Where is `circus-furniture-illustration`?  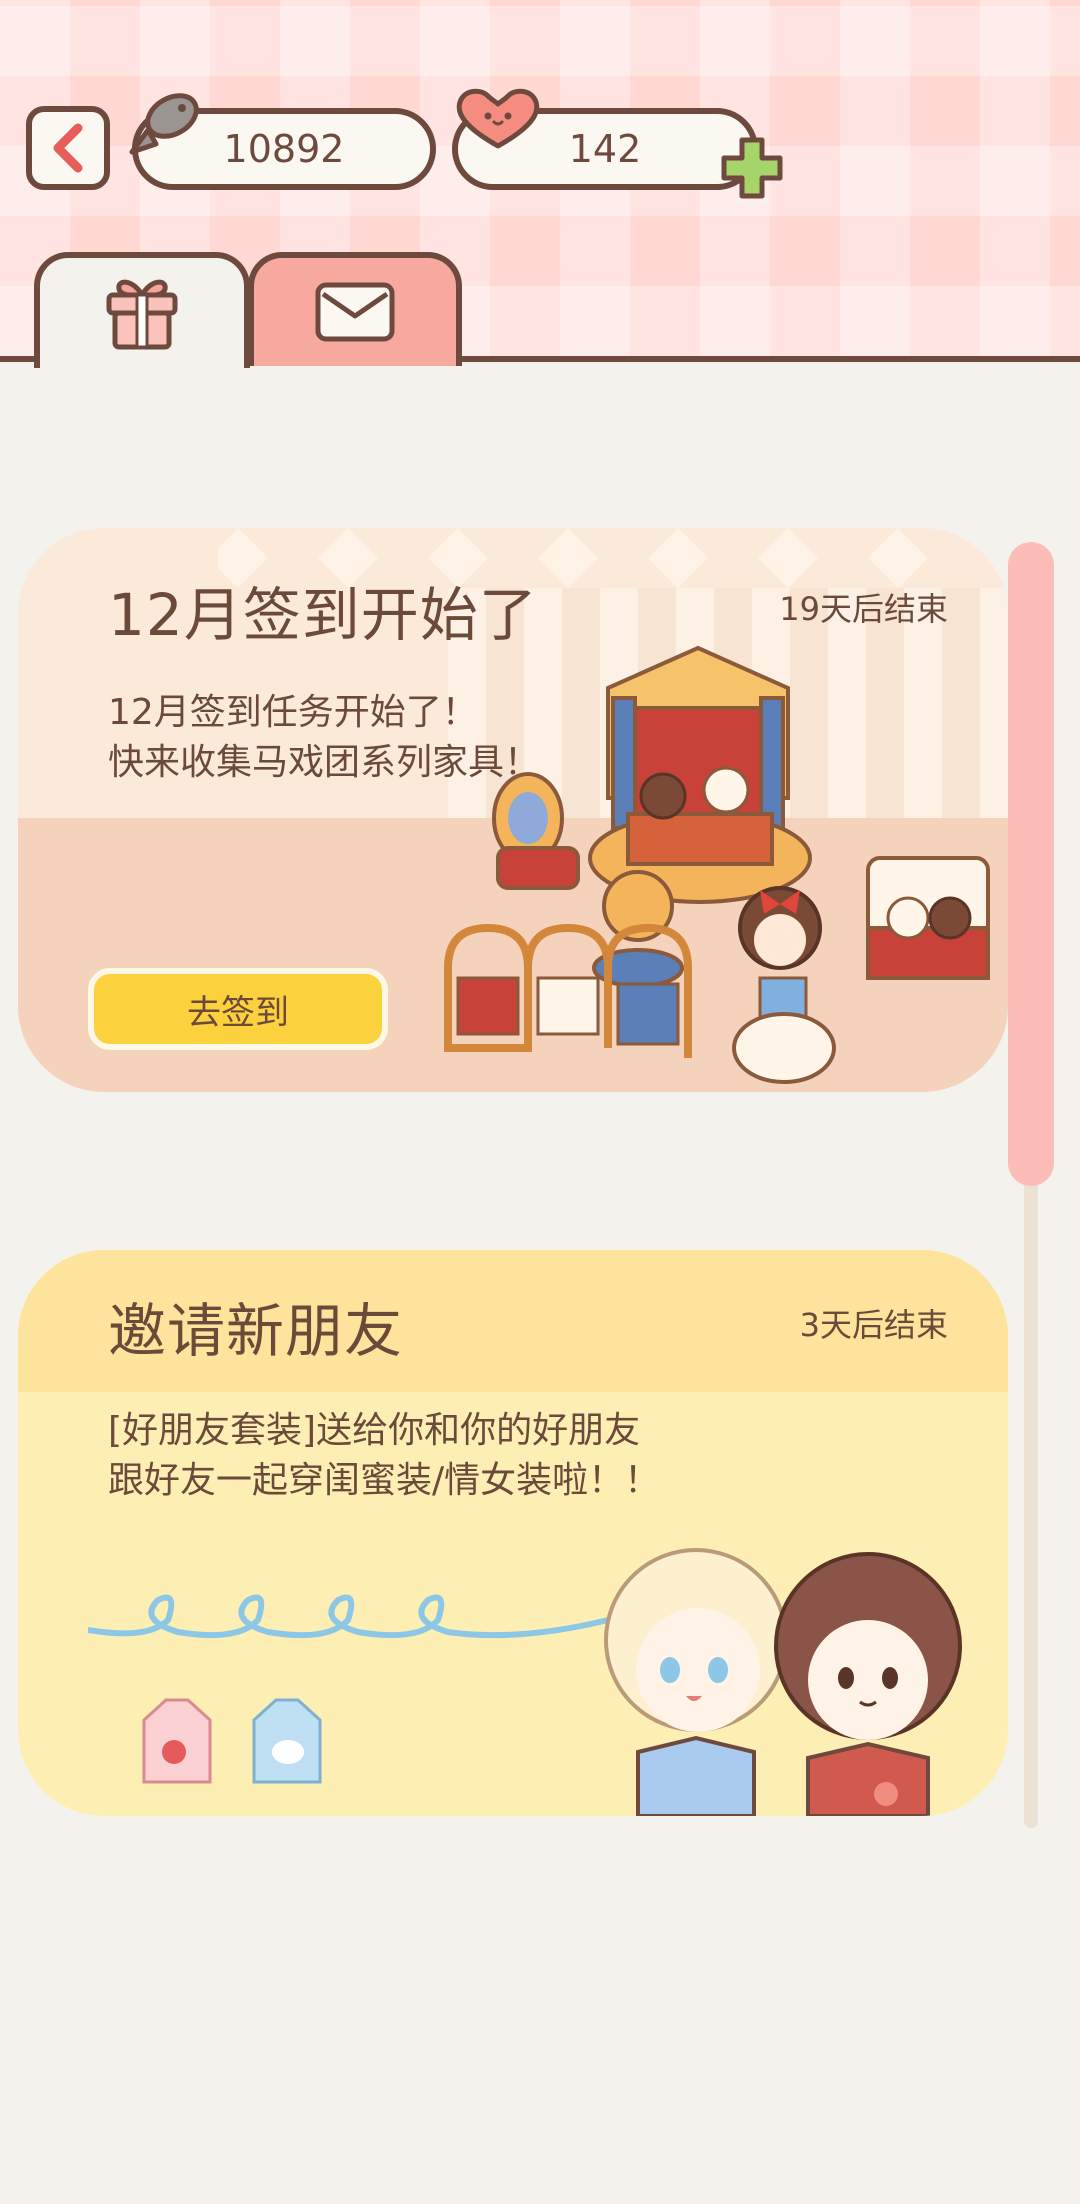
circus-furniture-illustration is located at coordinates (717, 864).